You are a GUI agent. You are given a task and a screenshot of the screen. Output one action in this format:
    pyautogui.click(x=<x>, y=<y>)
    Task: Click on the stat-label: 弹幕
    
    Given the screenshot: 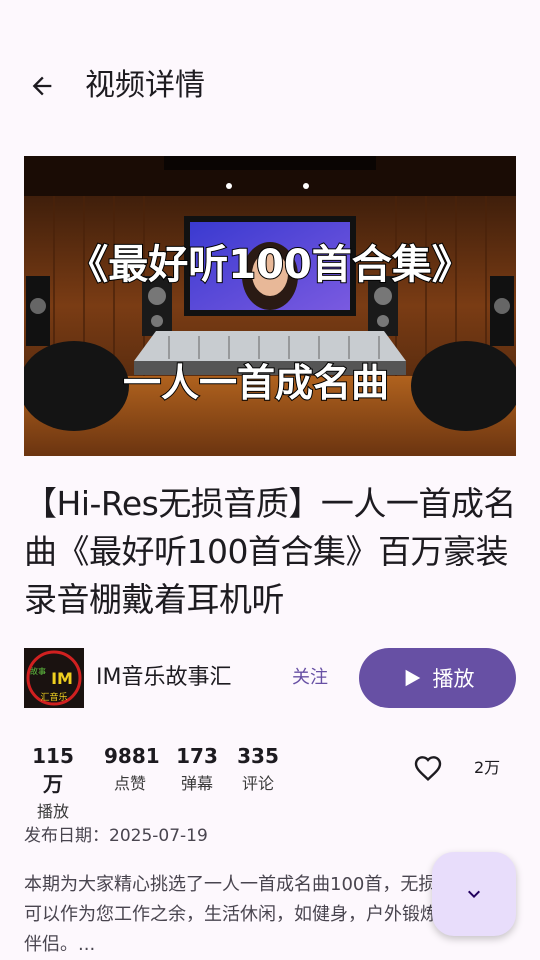 What is the action you would take?
    pyautogui.click(x=196, y=783)
    